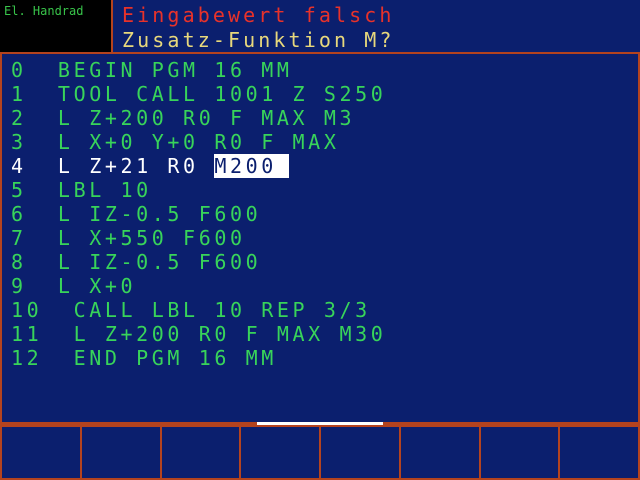  I want to click on program-line-text: 11 L Z+200 R0 F MAX M30, so click(199, 334).